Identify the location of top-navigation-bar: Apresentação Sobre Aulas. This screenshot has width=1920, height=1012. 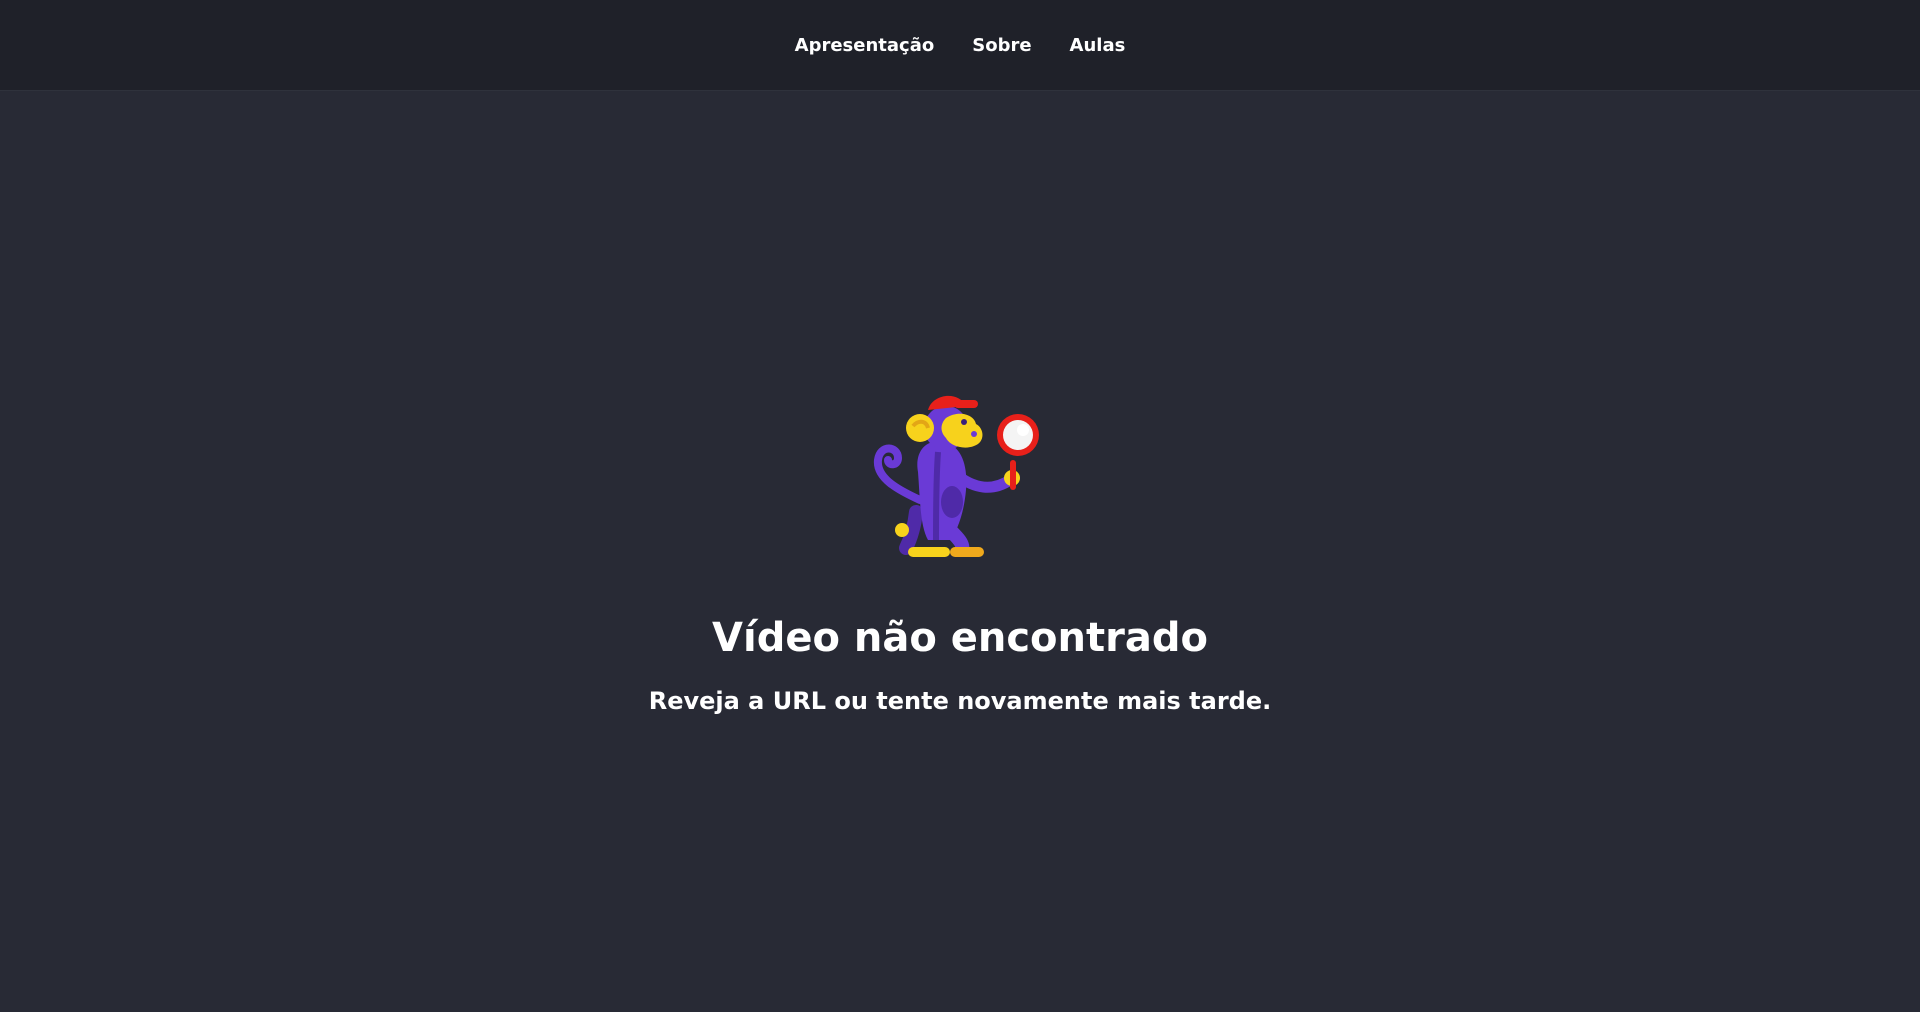
(960, 45).